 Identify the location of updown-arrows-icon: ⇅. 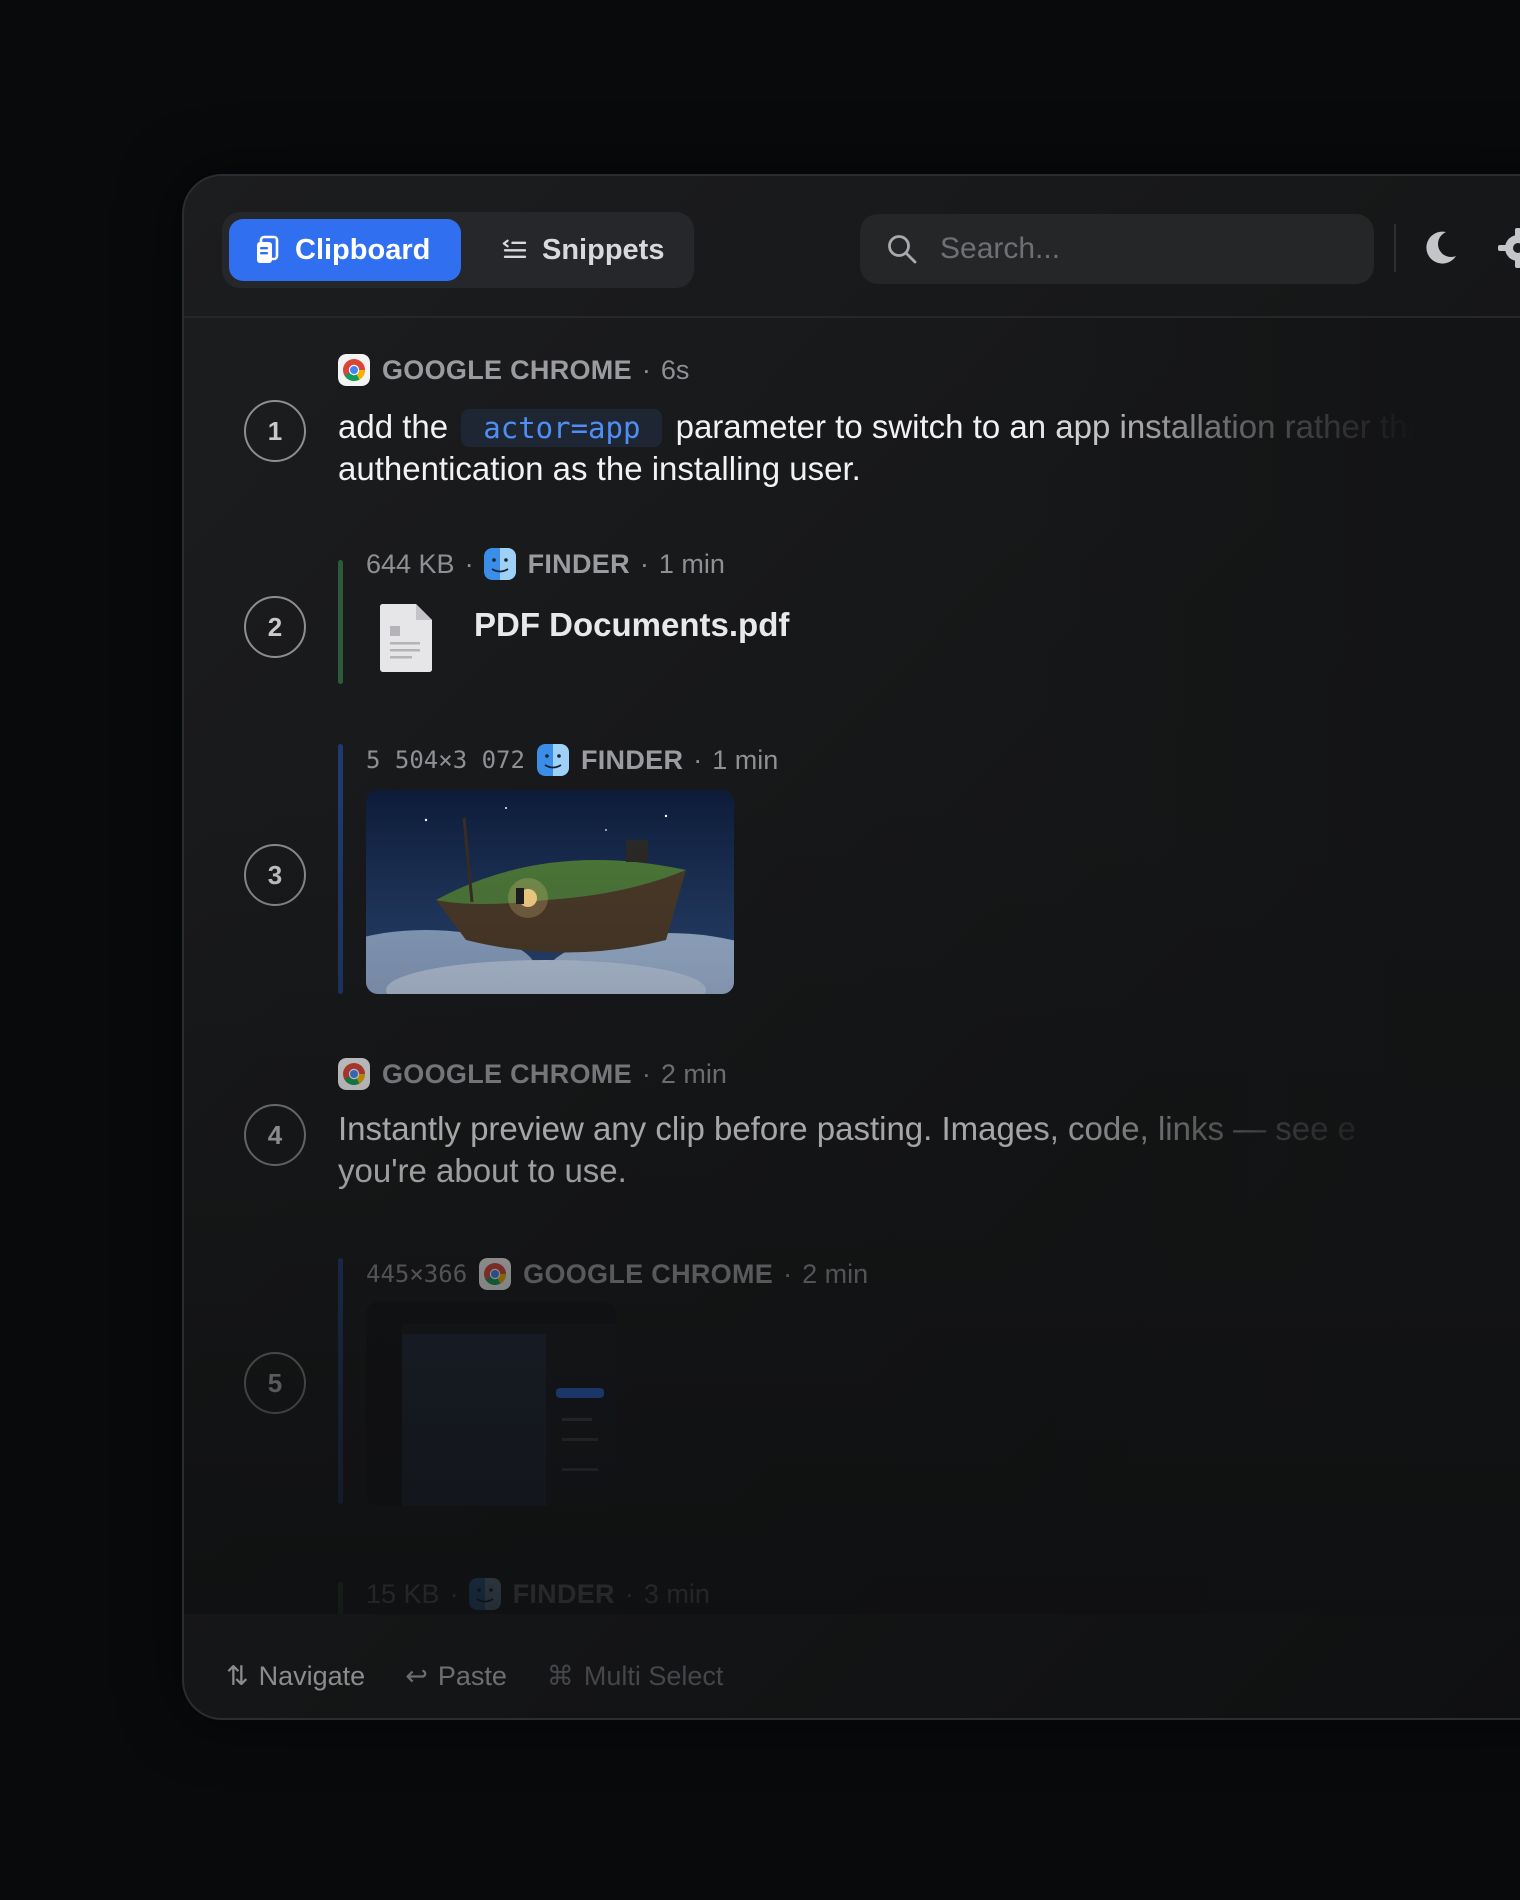
(237, 1675).